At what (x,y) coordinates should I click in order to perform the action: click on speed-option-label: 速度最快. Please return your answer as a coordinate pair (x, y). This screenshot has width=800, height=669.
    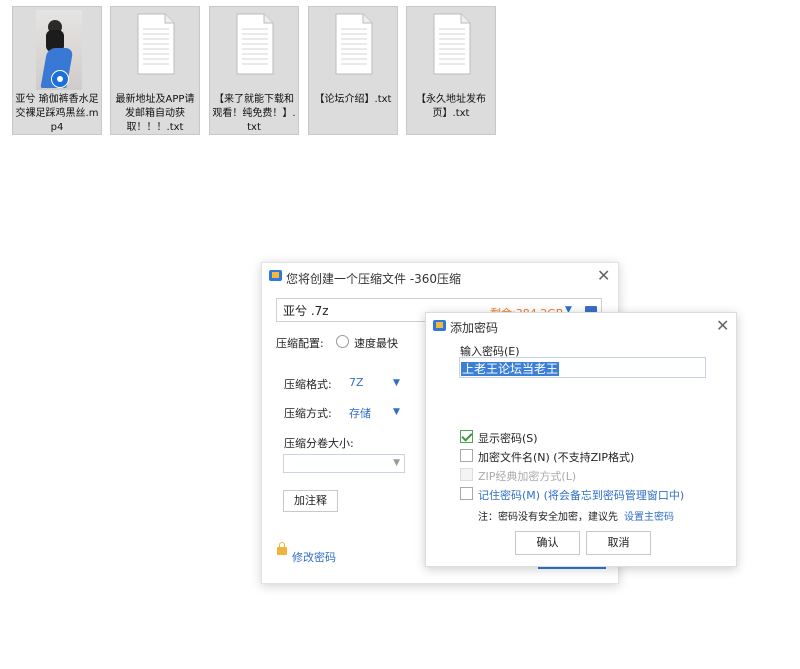
    Looking at the image, I should click on (376, 343).